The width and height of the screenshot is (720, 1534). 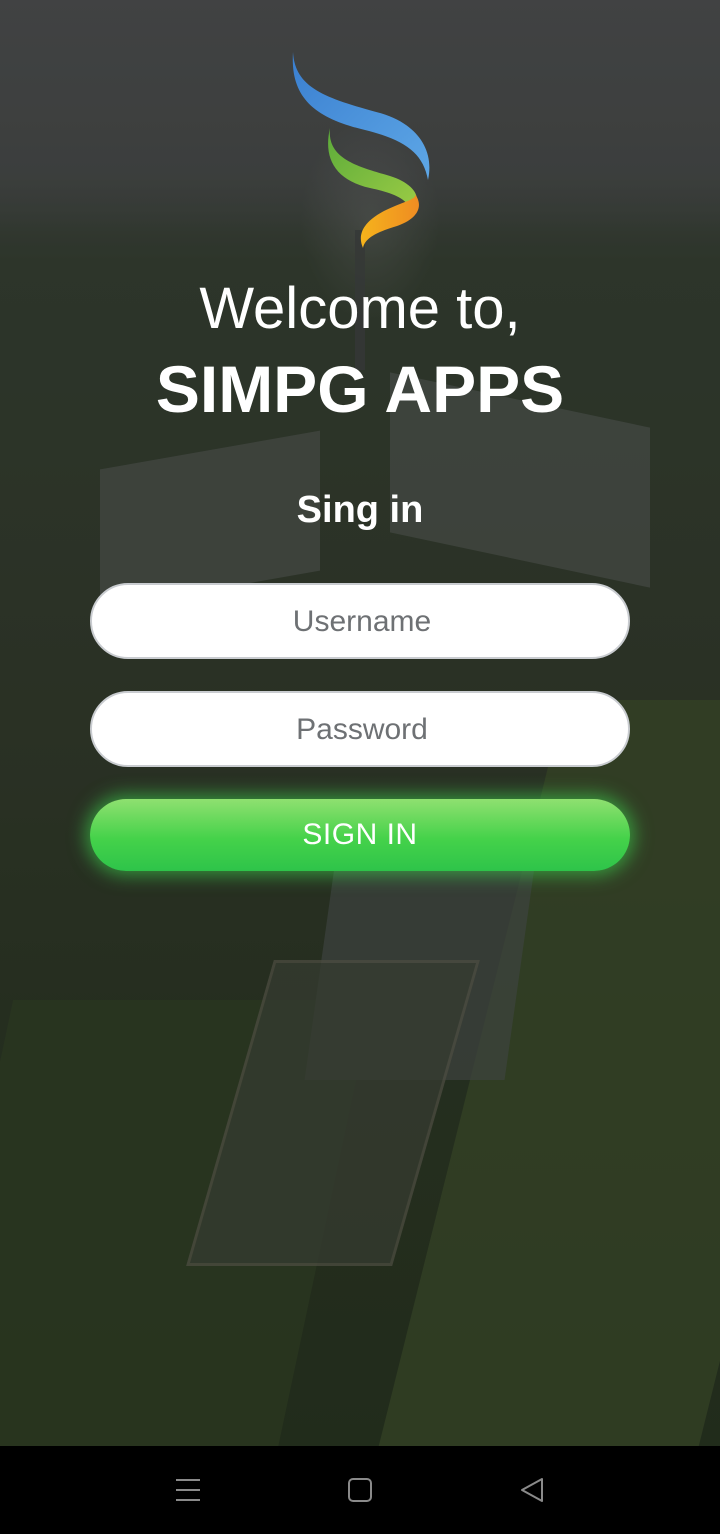 I want to click on username-field-container, so click(x=361, y=621).